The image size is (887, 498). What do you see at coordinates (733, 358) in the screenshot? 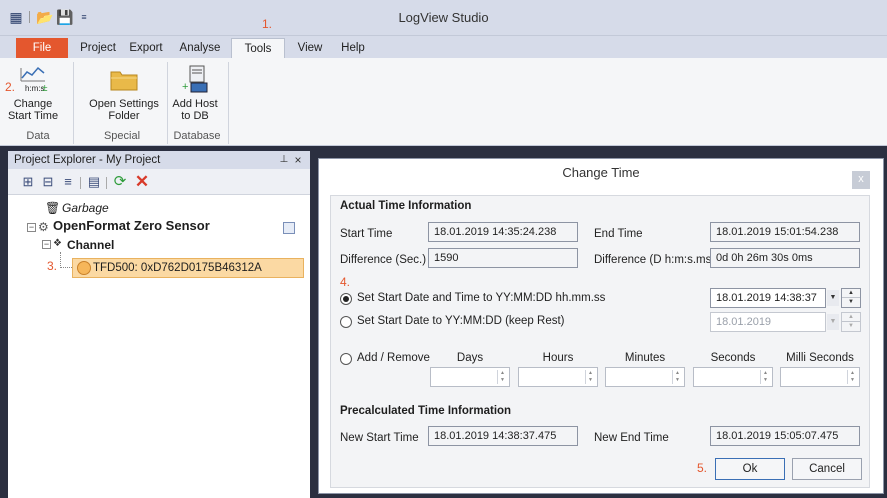
I see `seconds-header: Seconds` at bounding box center [733, 358].